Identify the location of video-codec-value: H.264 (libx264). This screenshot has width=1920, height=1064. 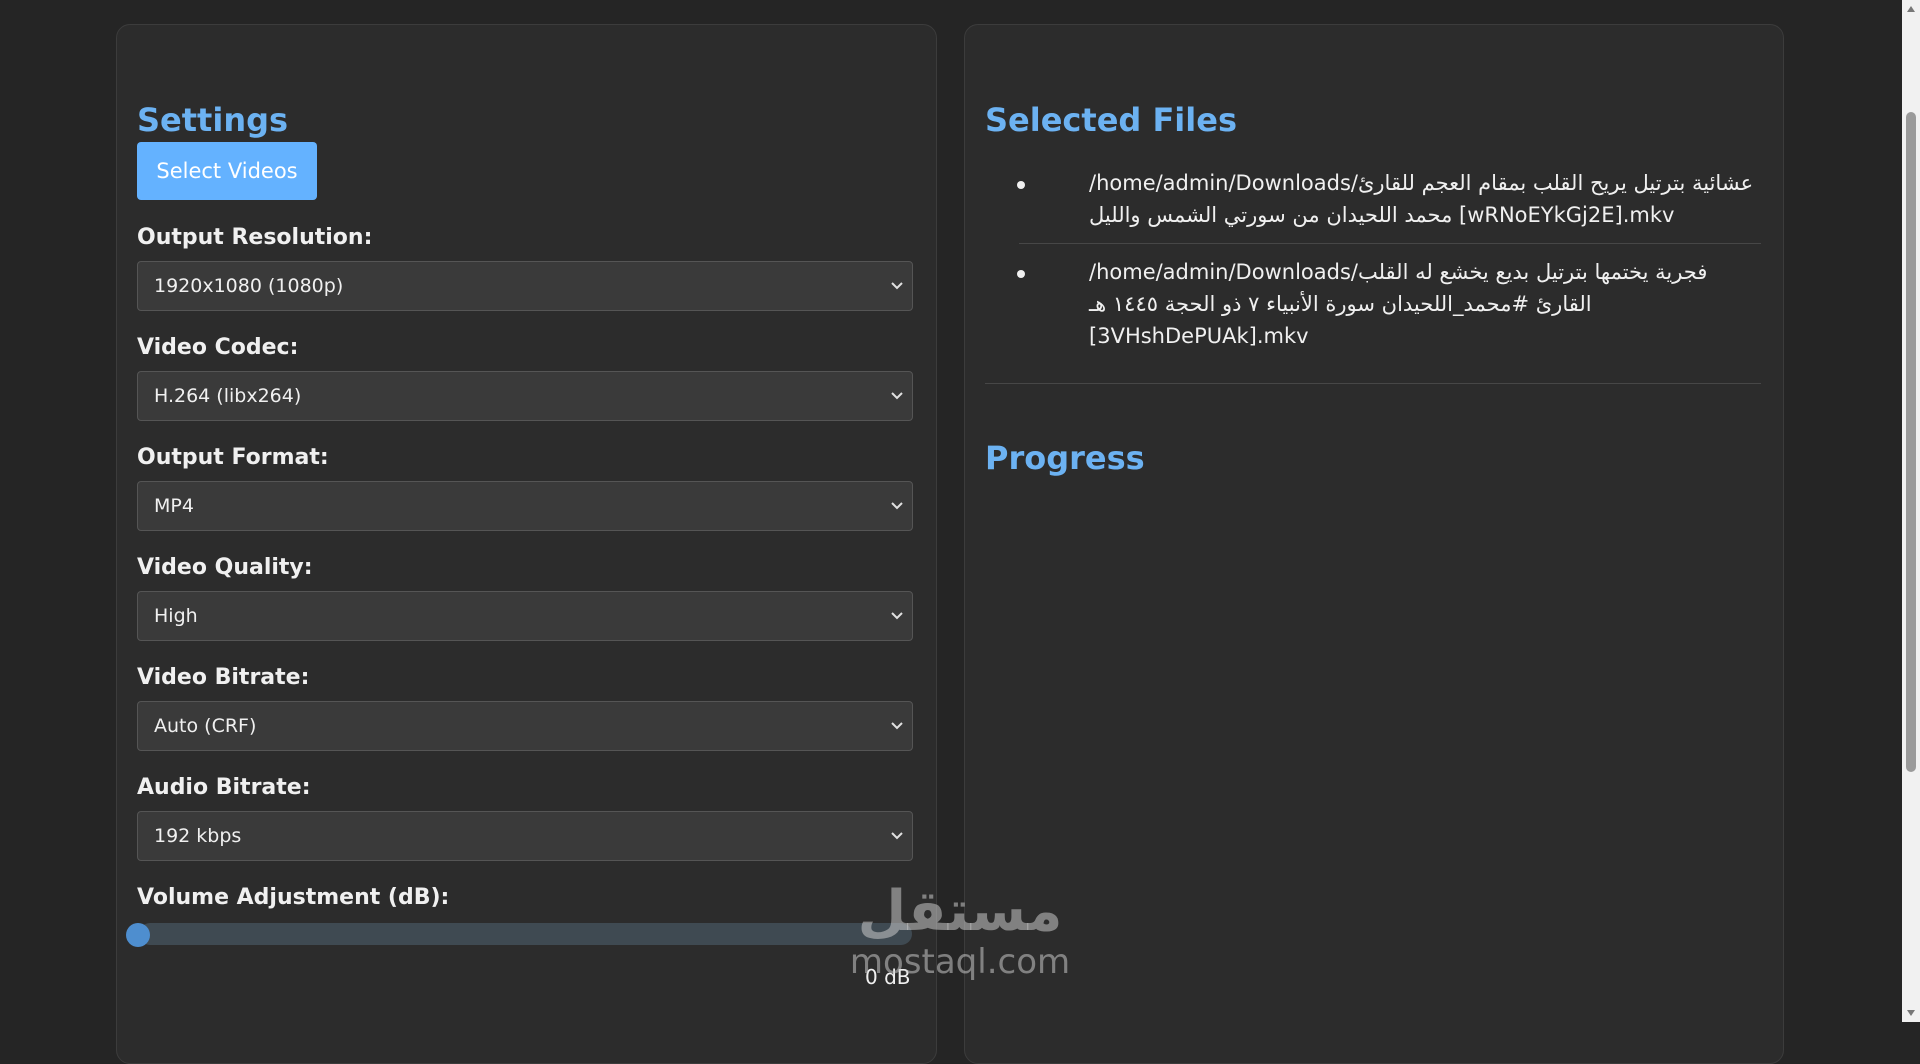
(228, 396).